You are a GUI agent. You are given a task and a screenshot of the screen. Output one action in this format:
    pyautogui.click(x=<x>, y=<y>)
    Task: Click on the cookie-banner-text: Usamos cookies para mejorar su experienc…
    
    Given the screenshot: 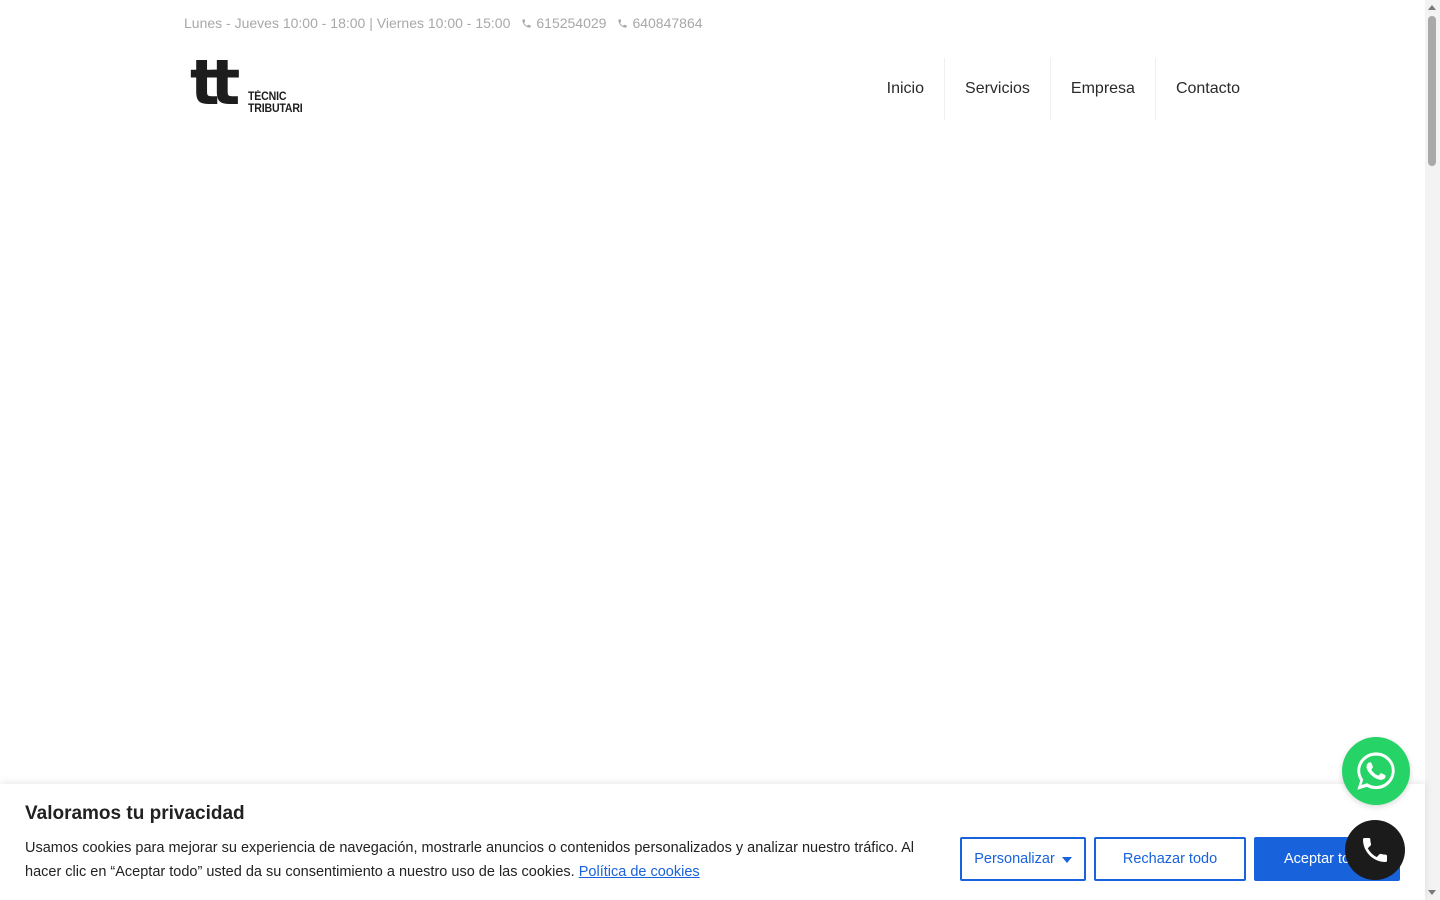 What is the action you would take?
    pyautogui.click(x=480, y=860)
    